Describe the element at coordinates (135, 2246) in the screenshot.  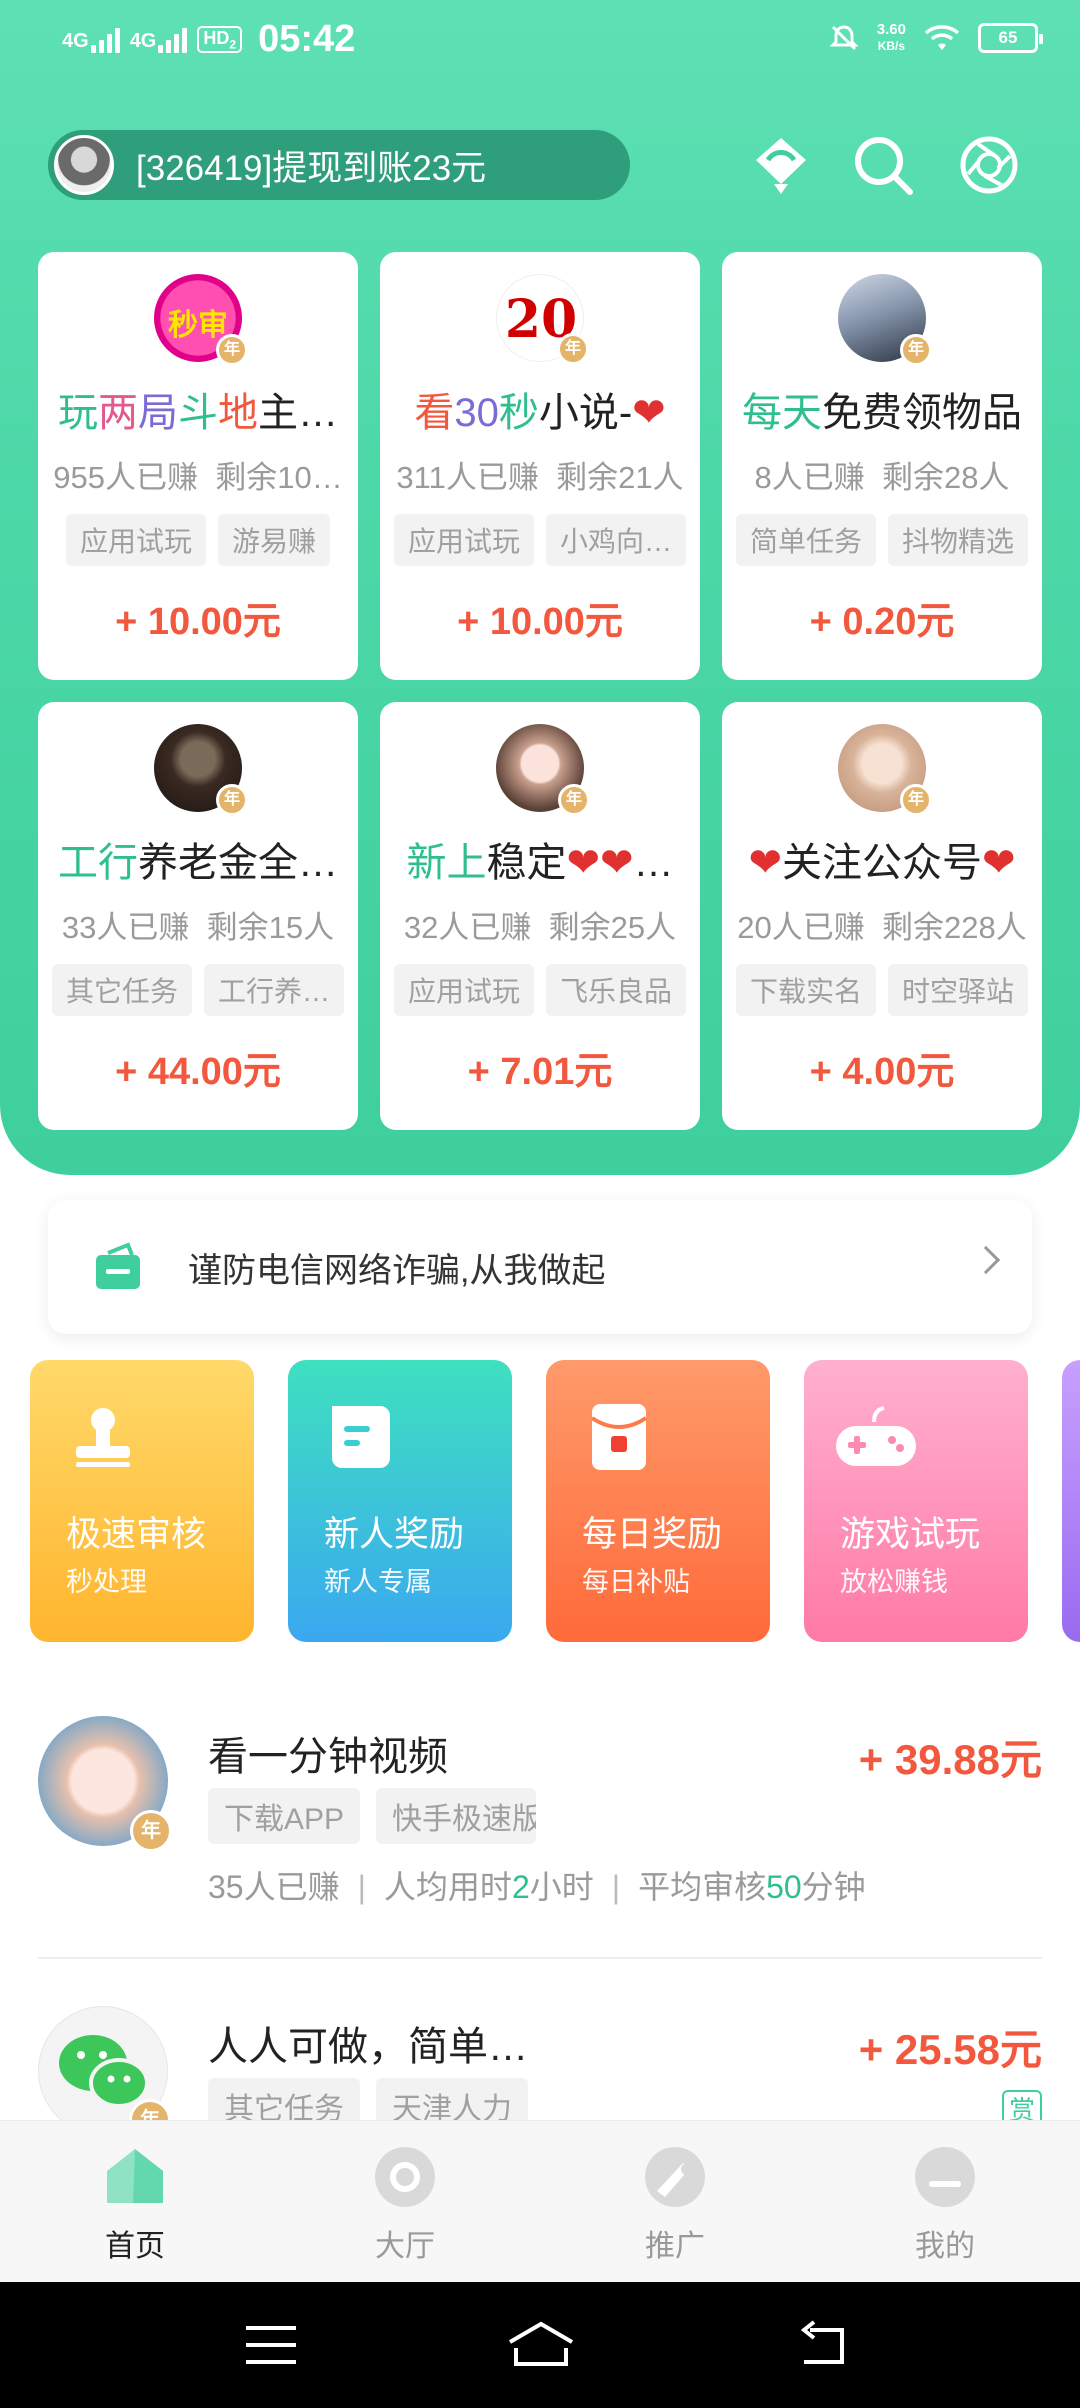
I see `tab-label: 首页` at that location.